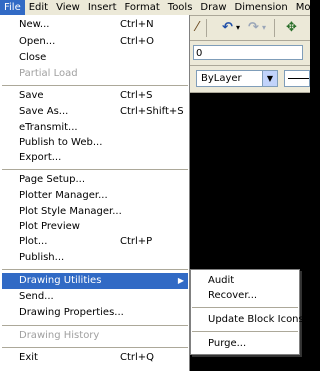 This screenshot has height=371, width=320. What do you see at coordinates (95, 25) in the screenshot?
I see `menu-item-new: New... Ctrl+N` at bounding box center [95, 25].